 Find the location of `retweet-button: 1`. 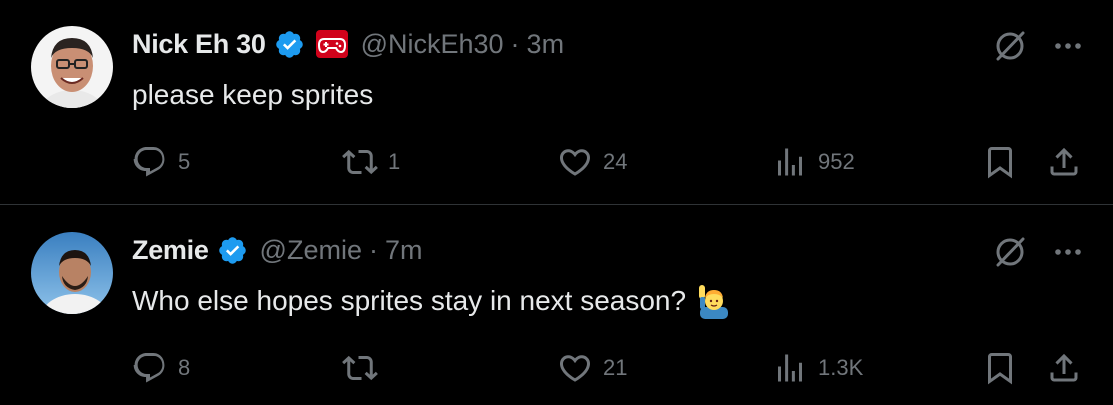

retweet-button: 1 is located at coordinates (371, 162).